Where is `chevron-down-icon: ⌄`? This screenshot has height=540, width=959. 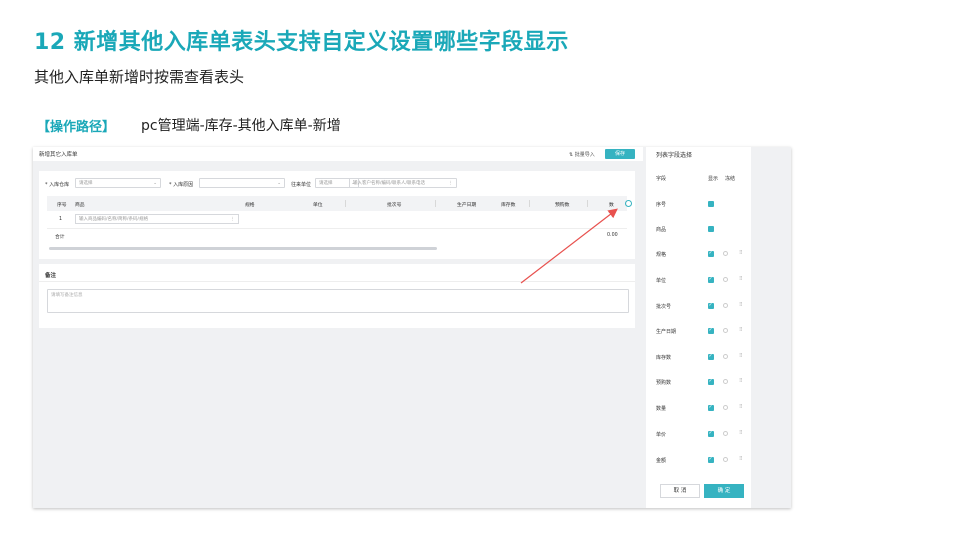 chevron-down-icon: ⌄ is located at coordinates (279, 183).